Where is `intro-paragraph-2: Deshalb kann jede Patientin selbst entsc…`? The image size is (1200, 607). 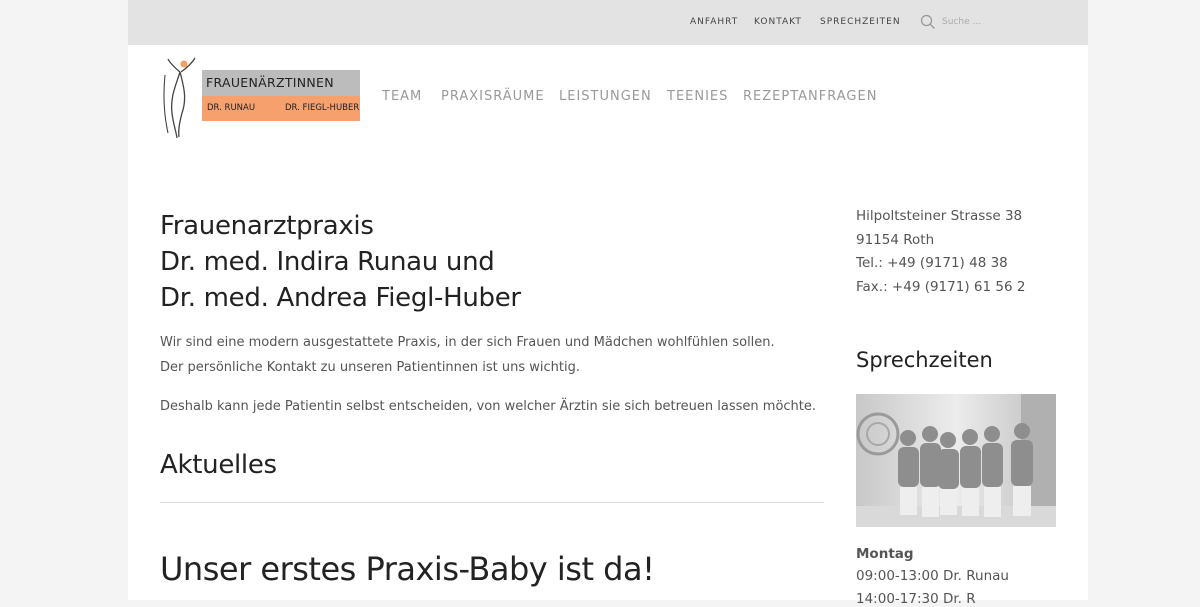
intro-paragraph-2: Deshalb kann jede Patientin selbst entsc… is located at coordinates (488, 406).